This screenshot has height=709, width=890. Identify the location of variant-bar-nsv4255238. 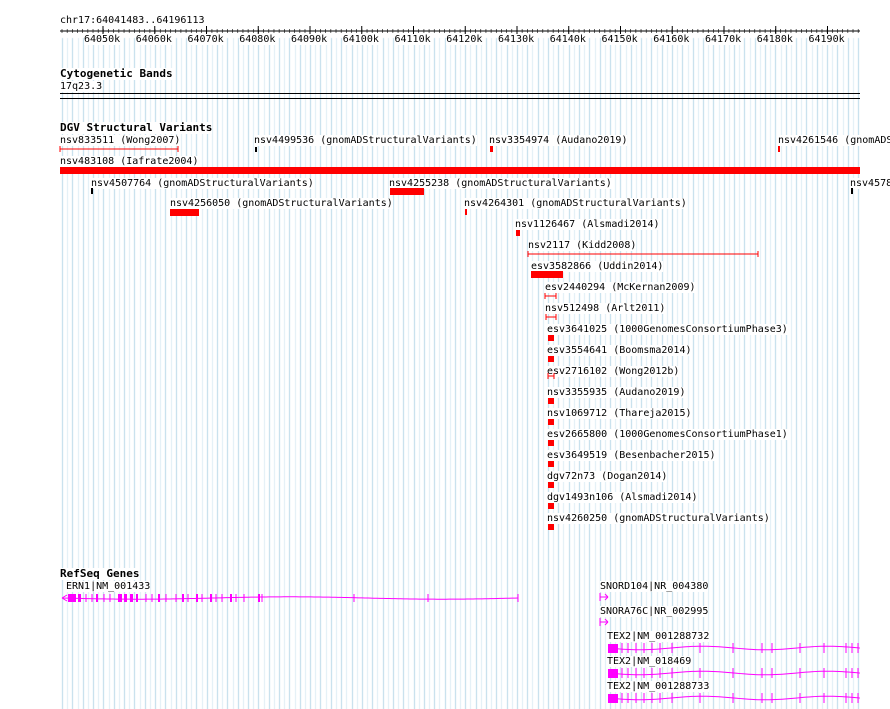
(407, 191).